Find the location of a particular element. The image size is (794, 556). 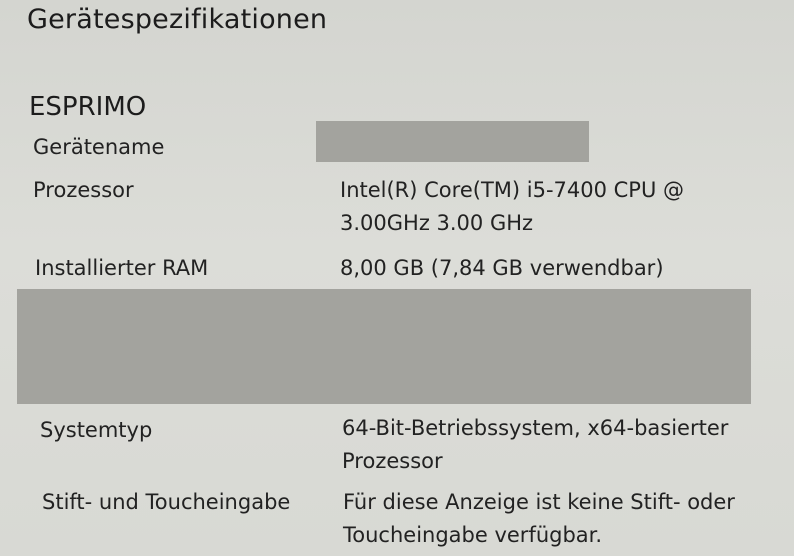

ram-label: Installierter RAM is located at coordinates (122, 268).